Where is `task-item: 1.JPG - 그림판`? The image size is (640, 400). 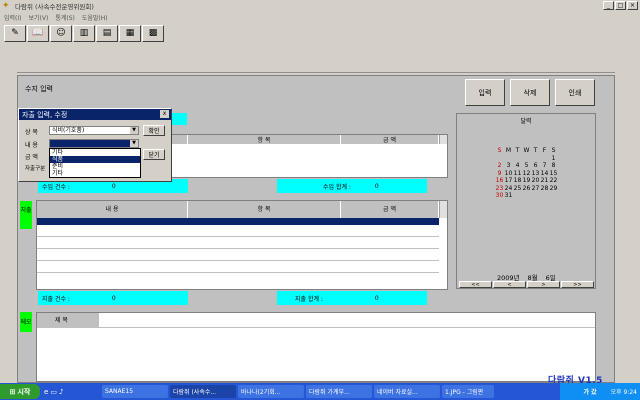 task-item: 1.JPG - 그림판 is located at coordinates (468, 391).